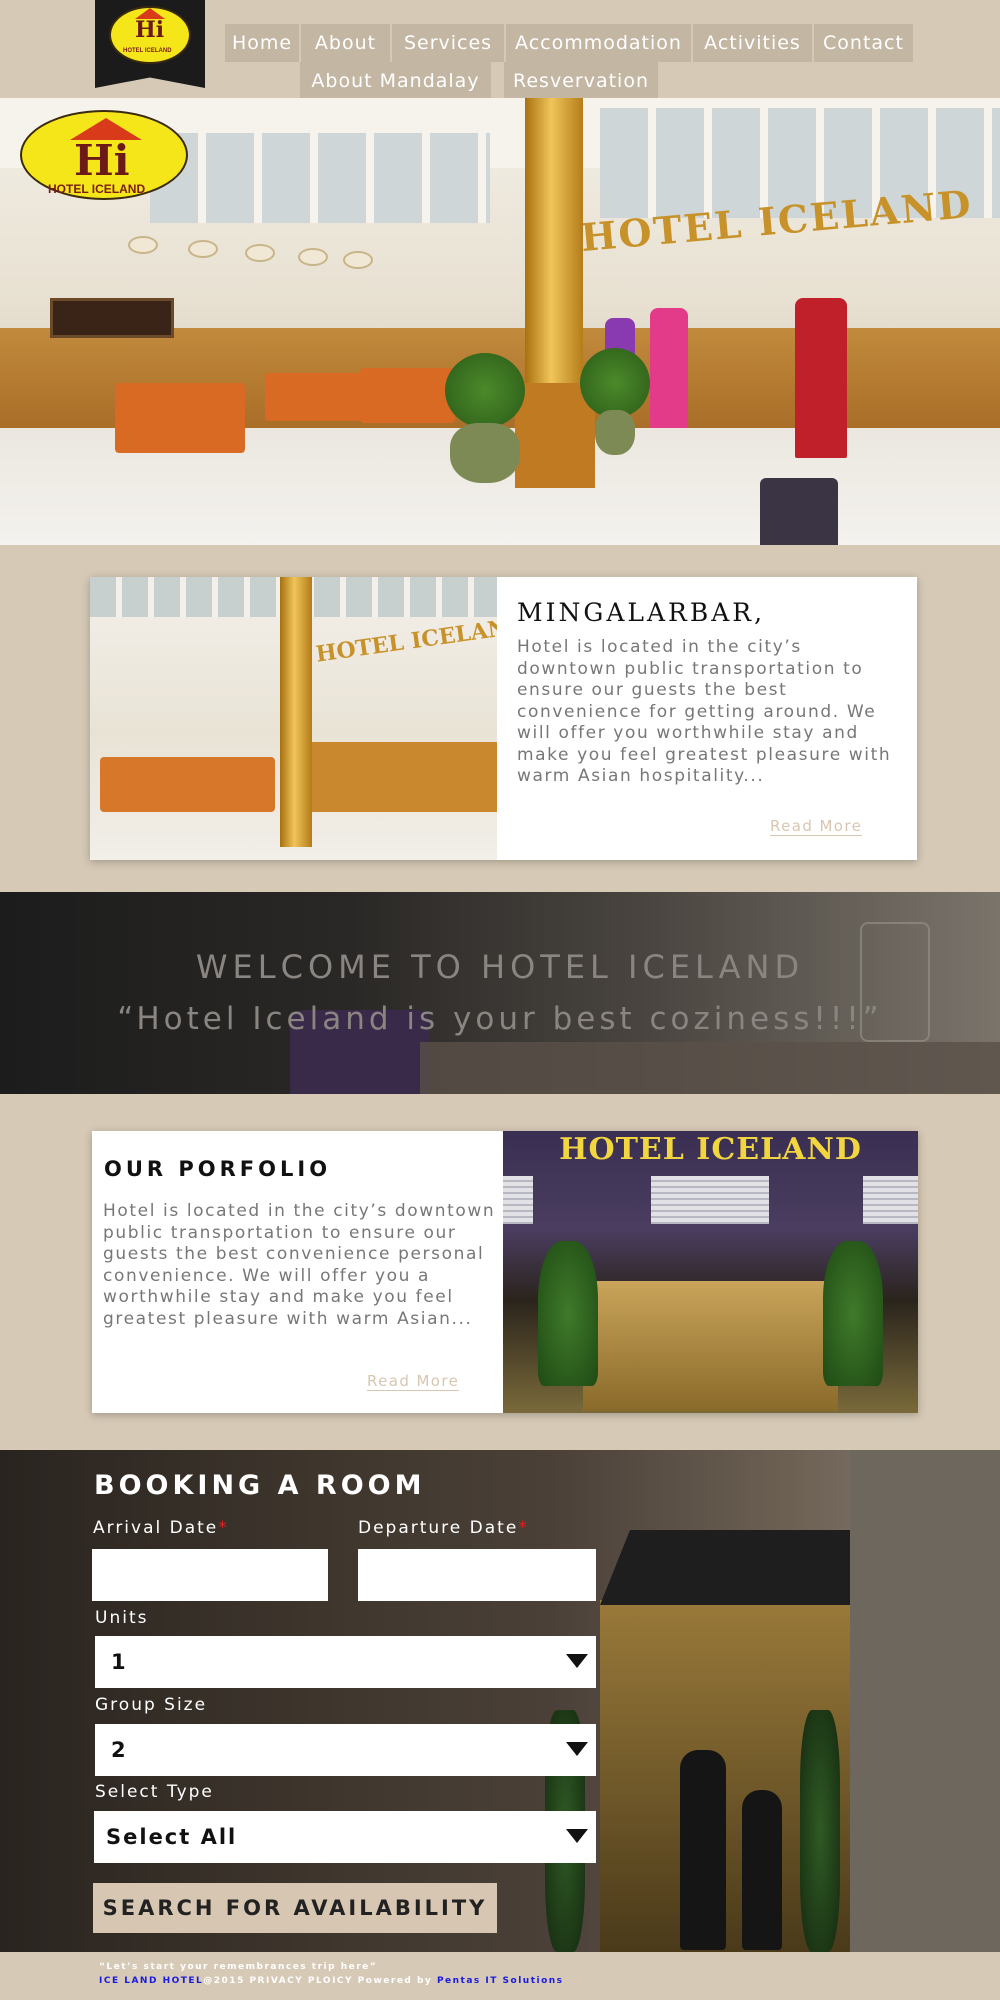 This screenshot has width=1000, height=2000. What do you see at coordinates (345, 1750) in the screenshot?
I see `group-size-select: 2` at bounding box center [345, 1750].